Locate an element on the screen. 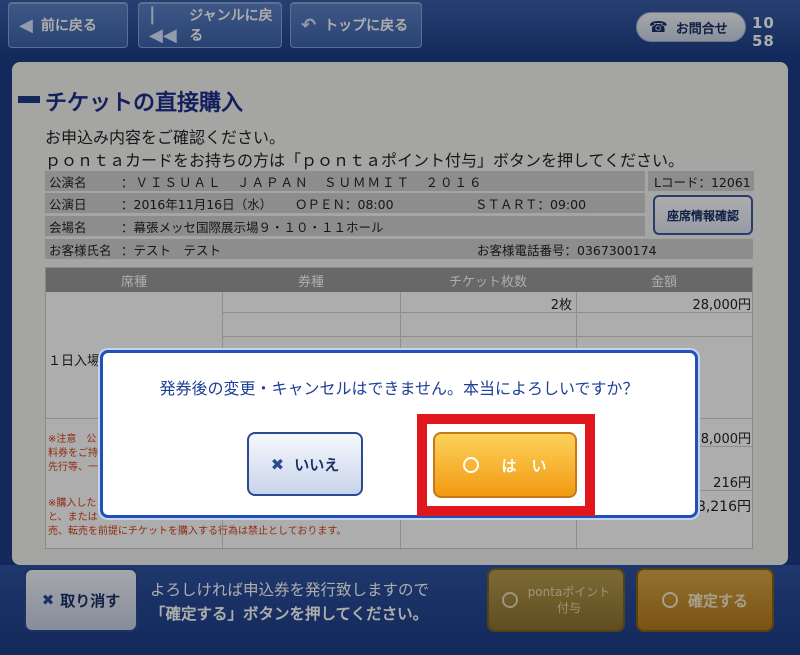 The width and height of the screenshot is (800, 655). yes-button: は い is located at coordinates (505, 465).